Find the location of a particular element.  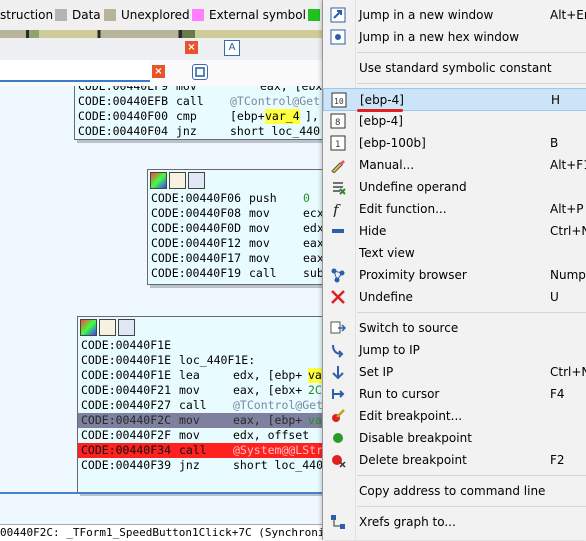

menu-item-undefine-operand: Undefine operand is located at coordinates (454, 187).